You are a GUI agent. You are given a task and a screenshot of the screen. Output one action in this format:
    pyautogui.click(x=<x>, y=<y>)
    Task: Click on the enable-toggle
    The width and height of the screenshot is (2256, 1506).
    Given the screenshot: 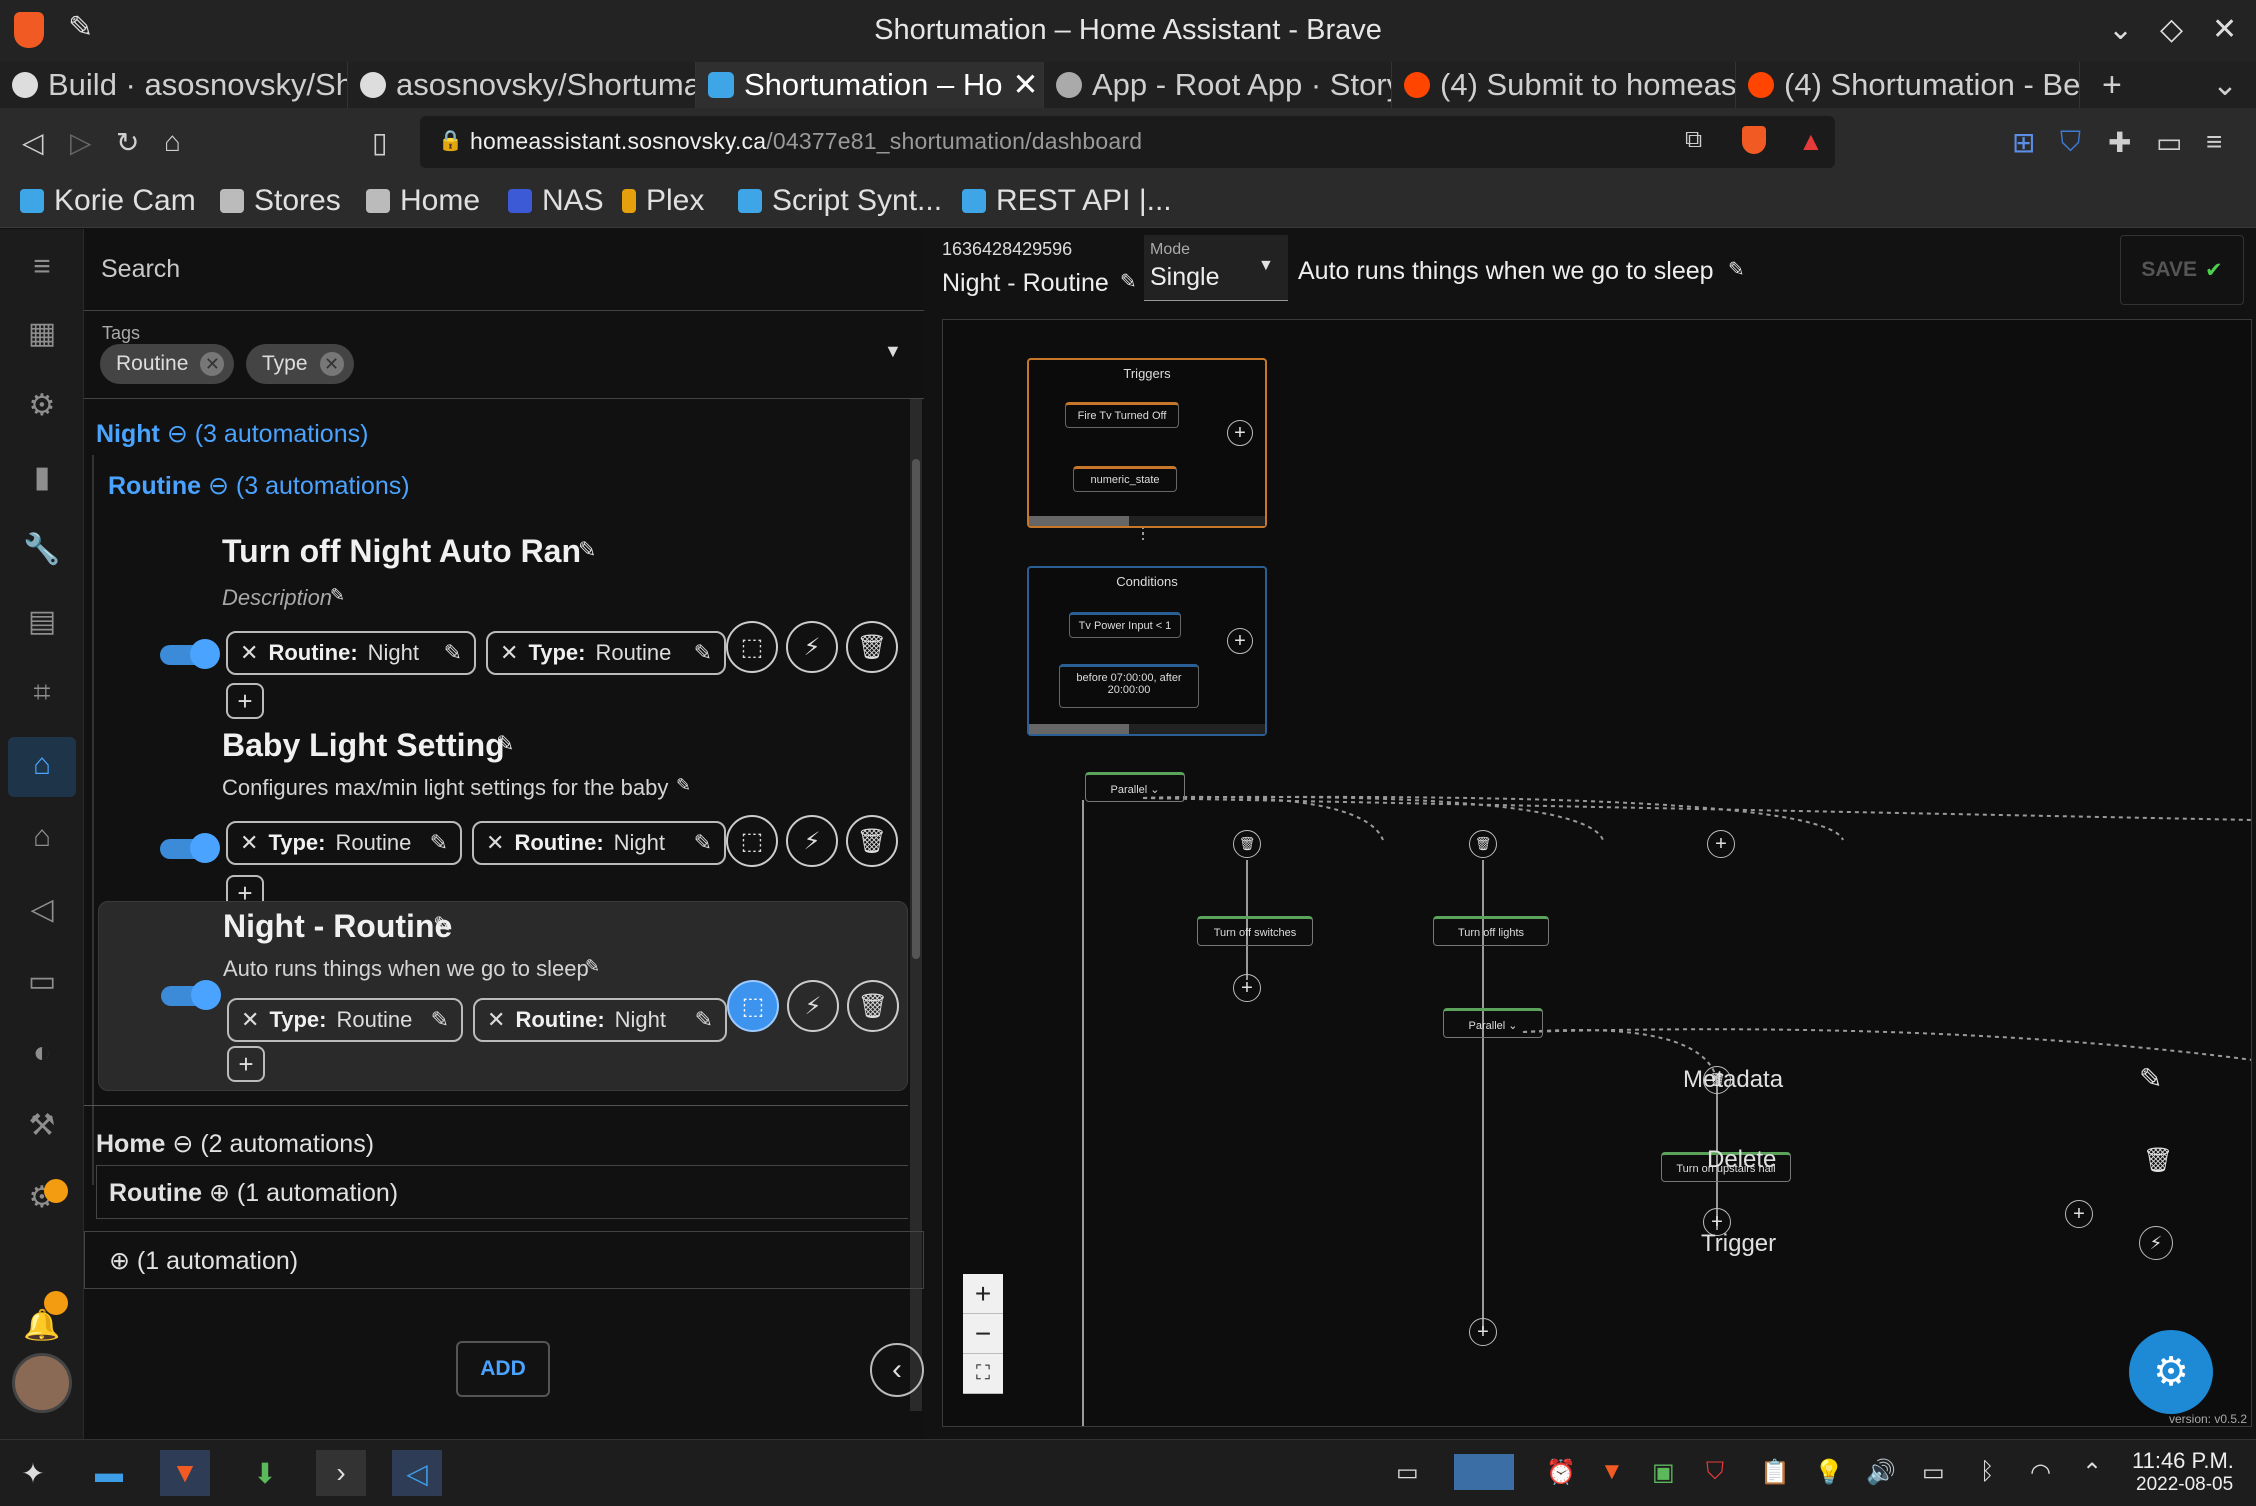 What is the action you would take?
    pyautogui.click(x=190, y=848)
    